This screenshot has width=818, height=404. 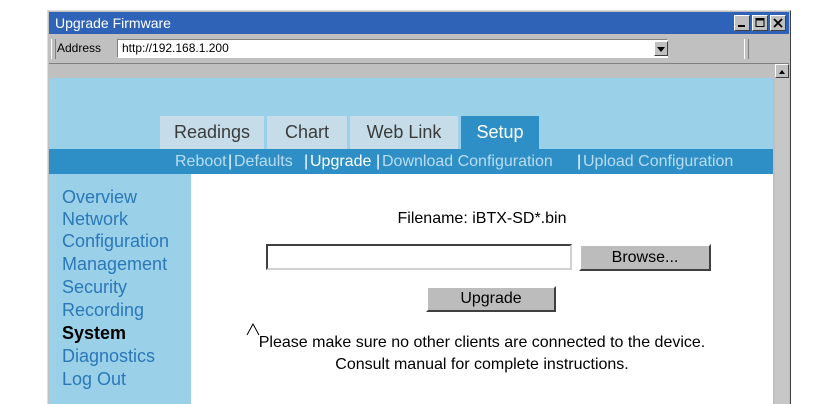 I want to click on toolbar-grip, so click(x=53, y=49).